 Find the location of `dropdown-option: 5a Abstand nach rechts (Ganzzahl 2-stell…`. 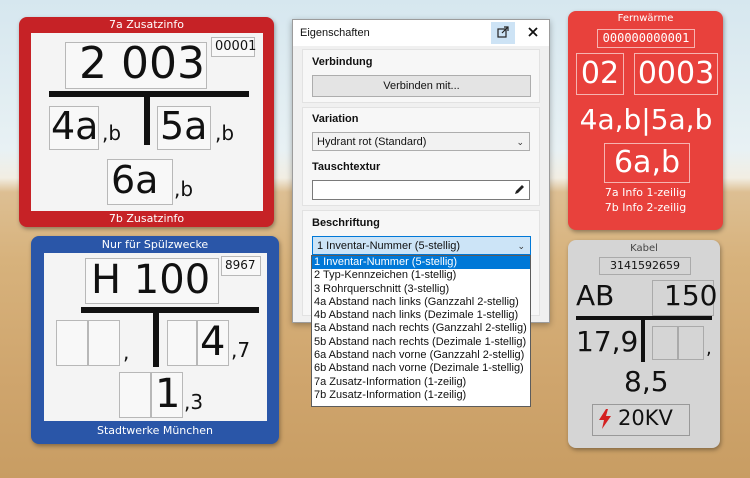

dropdown-option: 5a Abstand nach rechts (Ganzzahl 2-stell… is located at coordinates (421, 328).